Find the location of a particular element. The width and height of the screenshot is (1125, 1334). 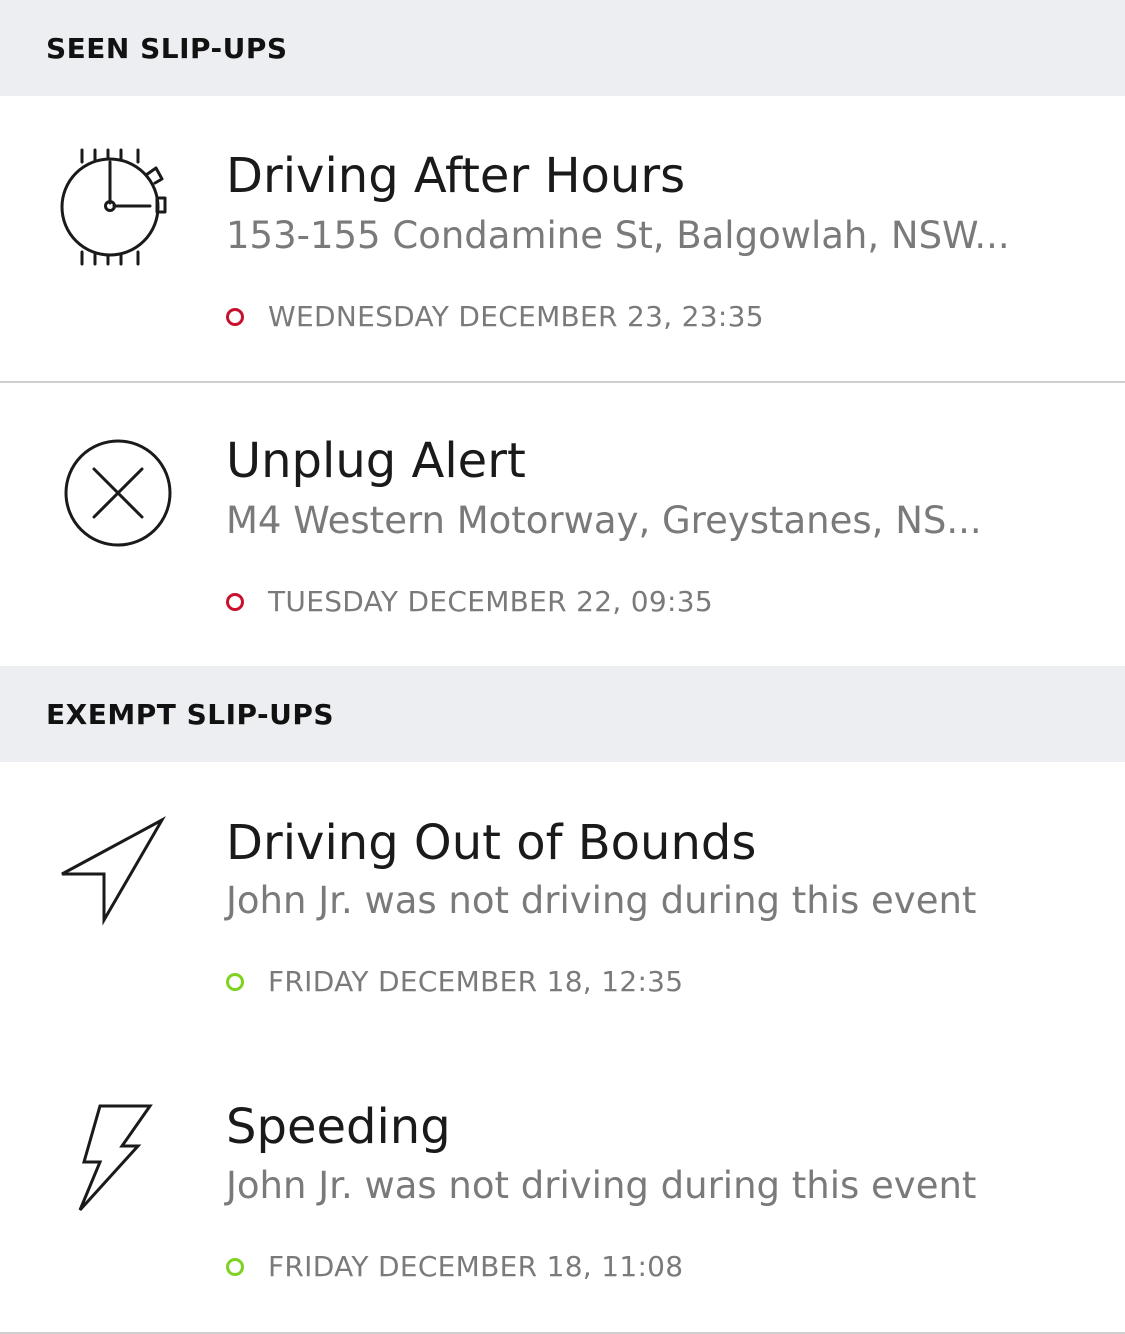

clock-watch-icon is located at coordinates (117, 211).